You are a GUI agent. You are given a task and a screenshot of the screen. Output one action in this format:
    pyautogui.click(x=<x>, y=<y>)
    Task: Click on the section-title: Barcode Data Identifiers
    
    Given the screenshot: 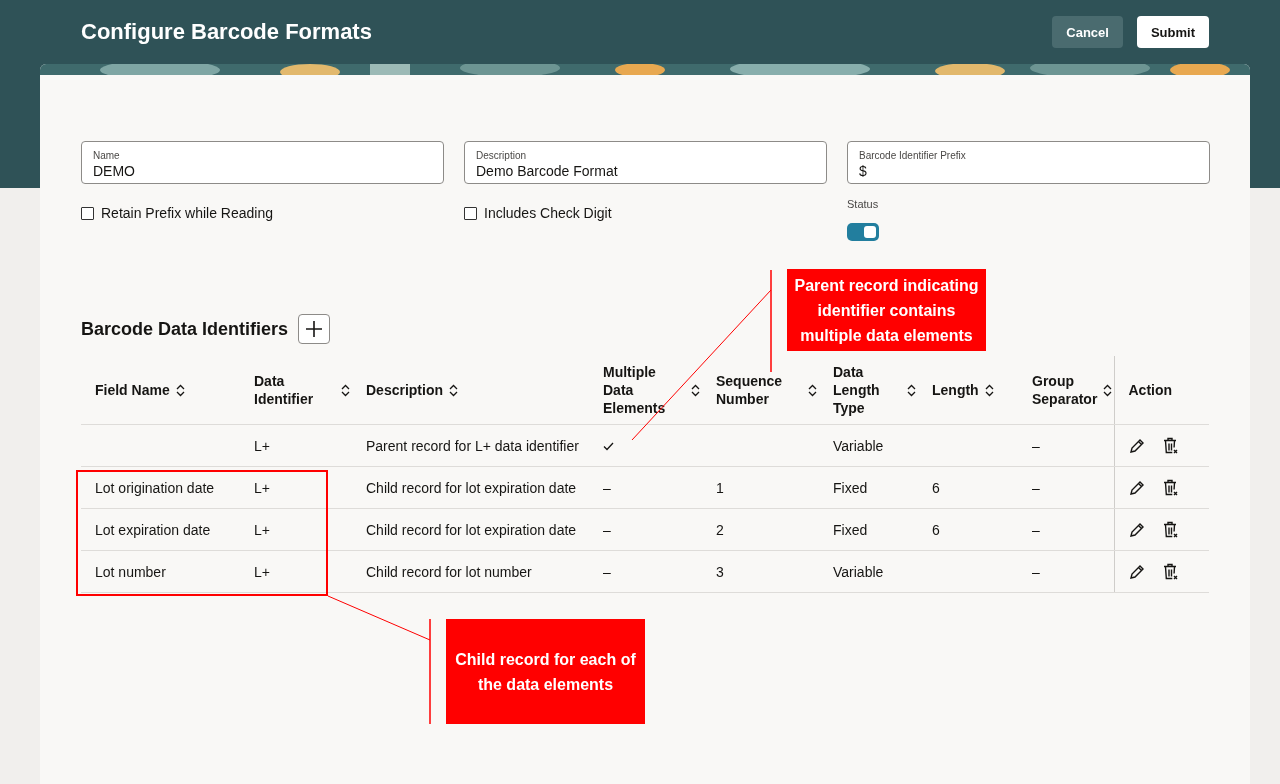 What is the action you would take?
    pyautogui.click(x=185, y=329)
    